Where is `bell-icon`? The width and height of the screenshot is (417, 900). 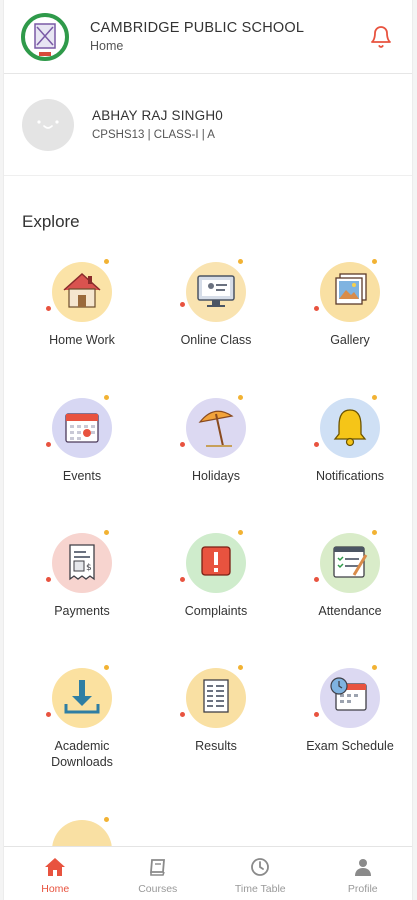 bell-icon is located at coordinates (350, 428).